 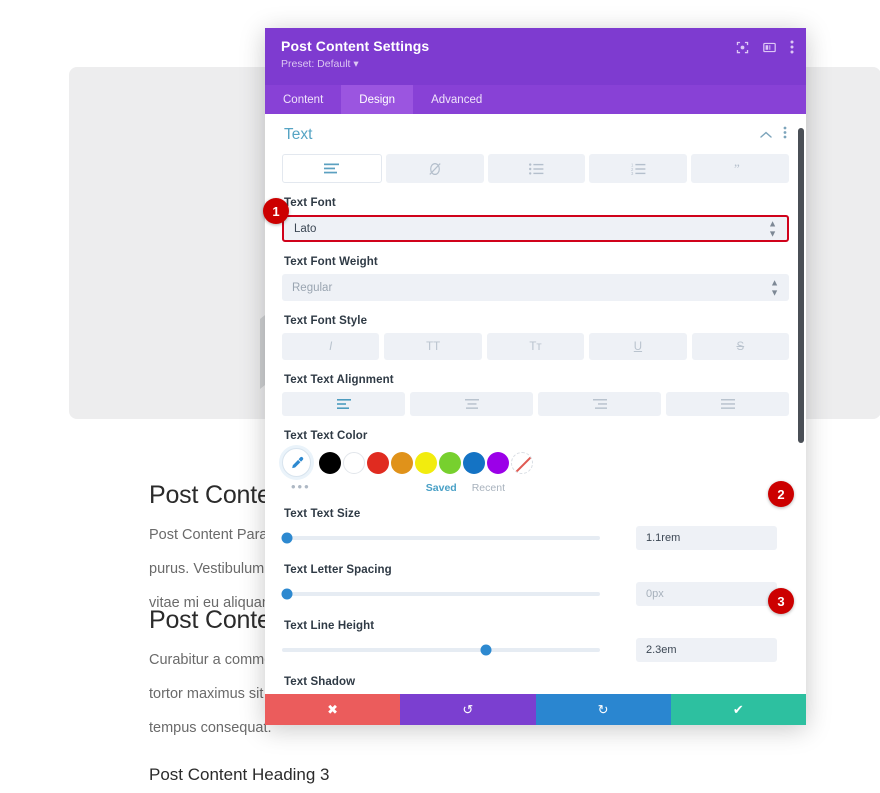 What do you see at coordinates (320, 682) in the screenshot?
I see `text-shadow-label: Text Shadow` at bounding box center [320, 682].